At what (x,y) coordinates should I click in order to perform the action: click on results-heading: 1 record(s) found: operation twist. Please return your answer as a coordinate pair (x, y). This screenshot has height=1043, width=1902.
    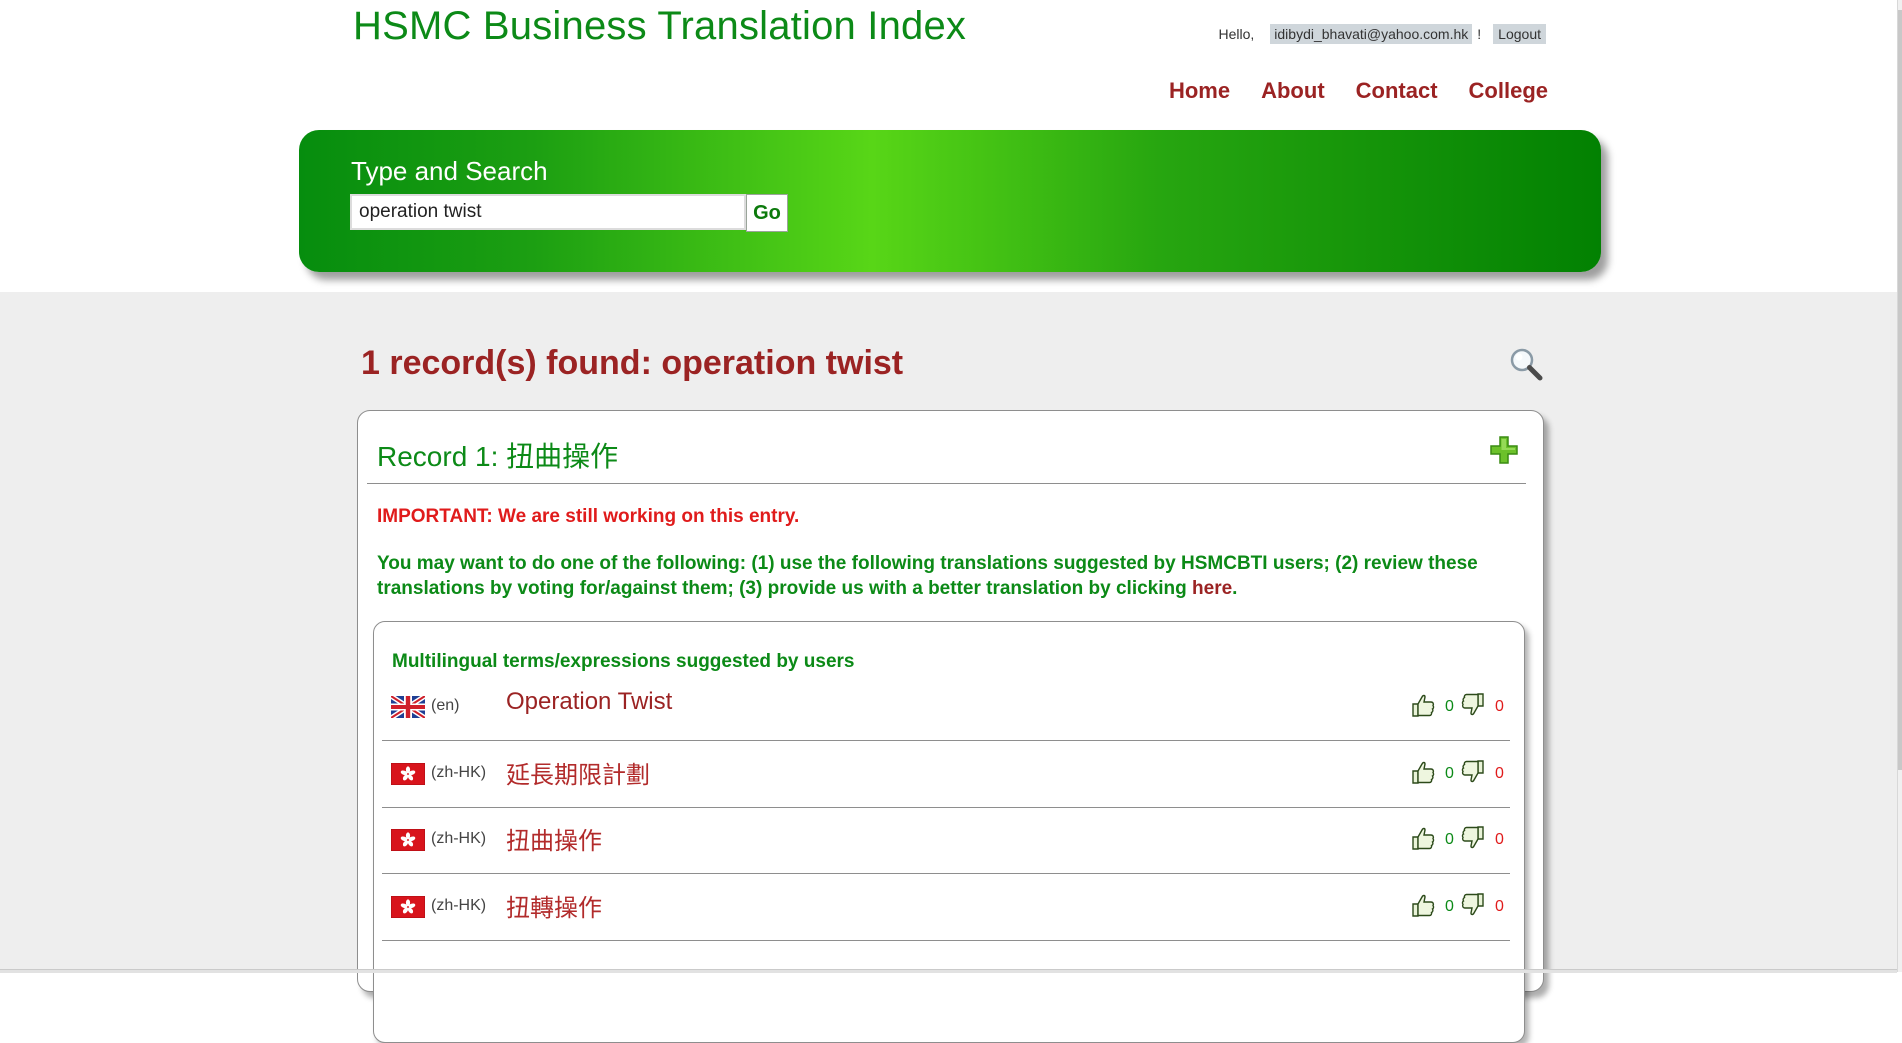
    Looking at the image, I should click on (632, 363).